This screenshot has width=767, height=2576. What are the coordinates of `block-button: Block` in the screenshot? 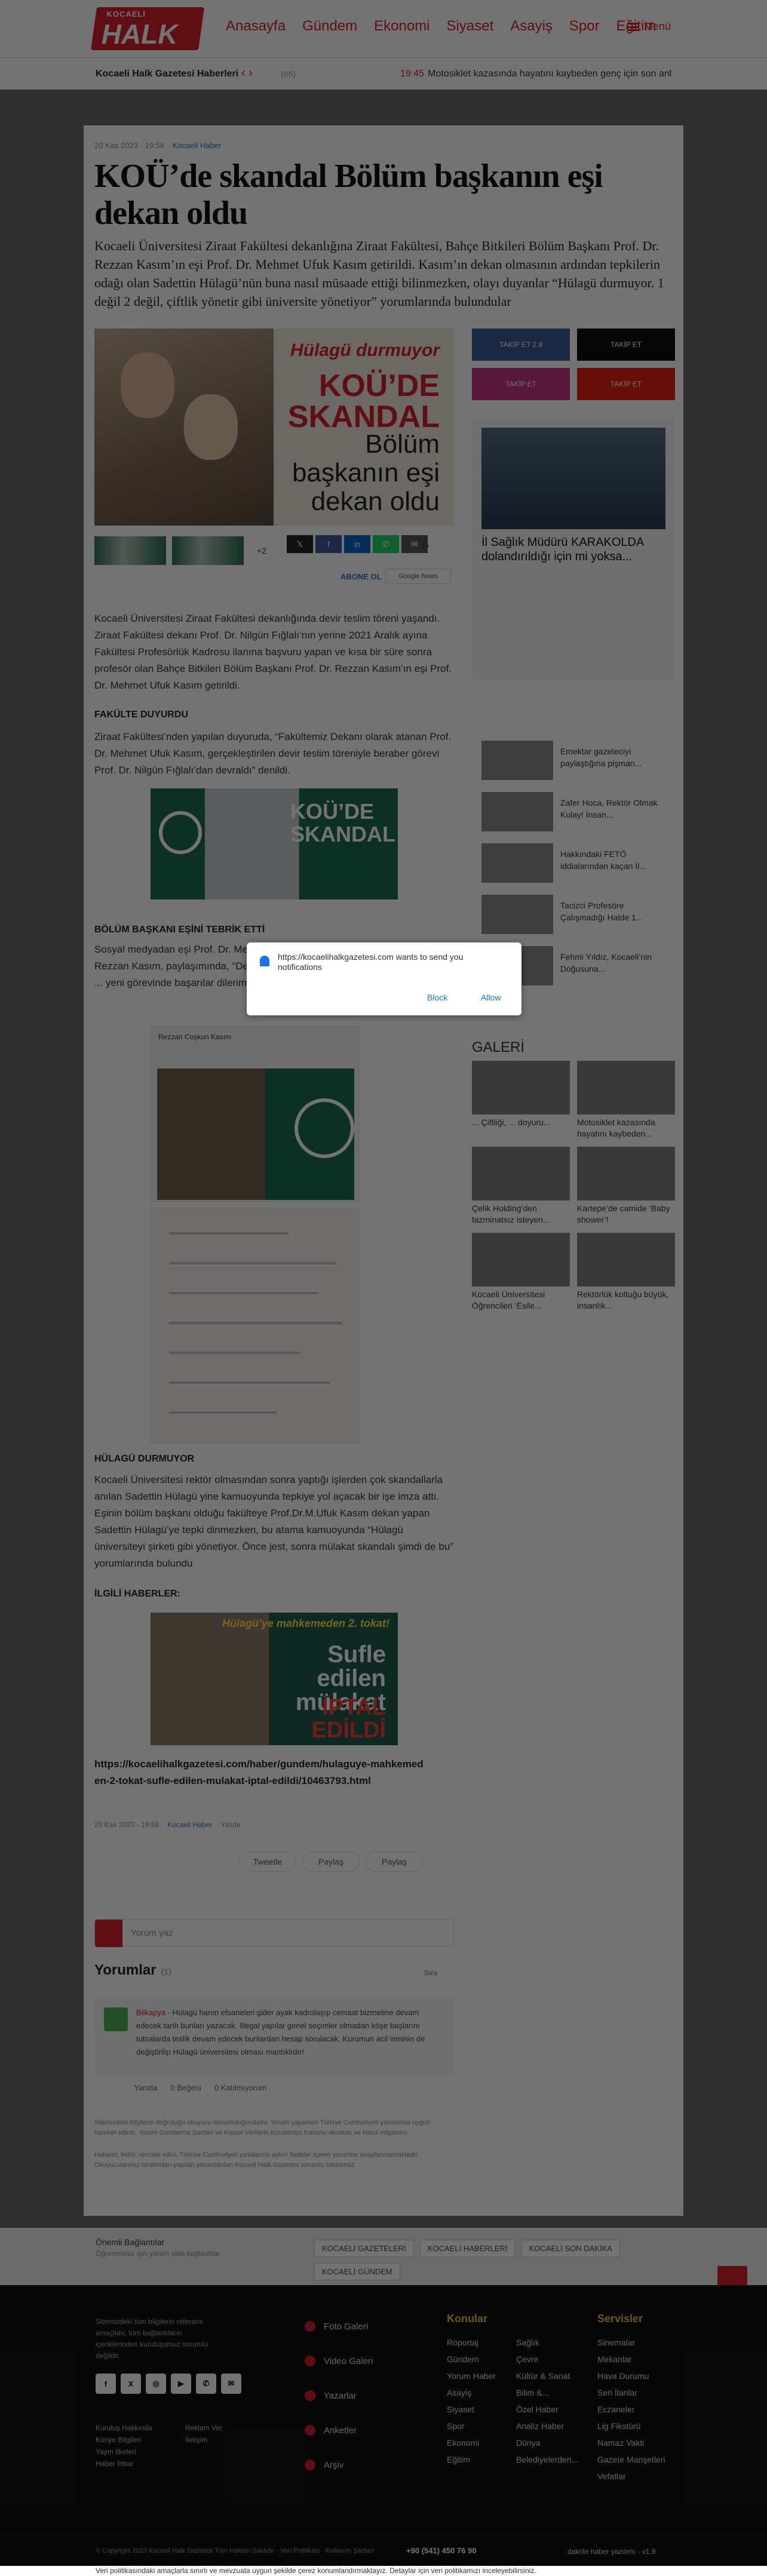 It's located at (437, 997).